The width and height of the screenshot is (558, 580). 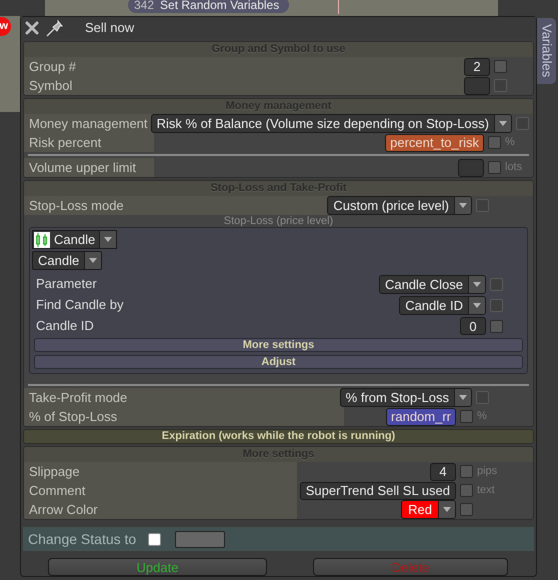 I want to click on field-label: Symbol, so click(x=249, y=85).